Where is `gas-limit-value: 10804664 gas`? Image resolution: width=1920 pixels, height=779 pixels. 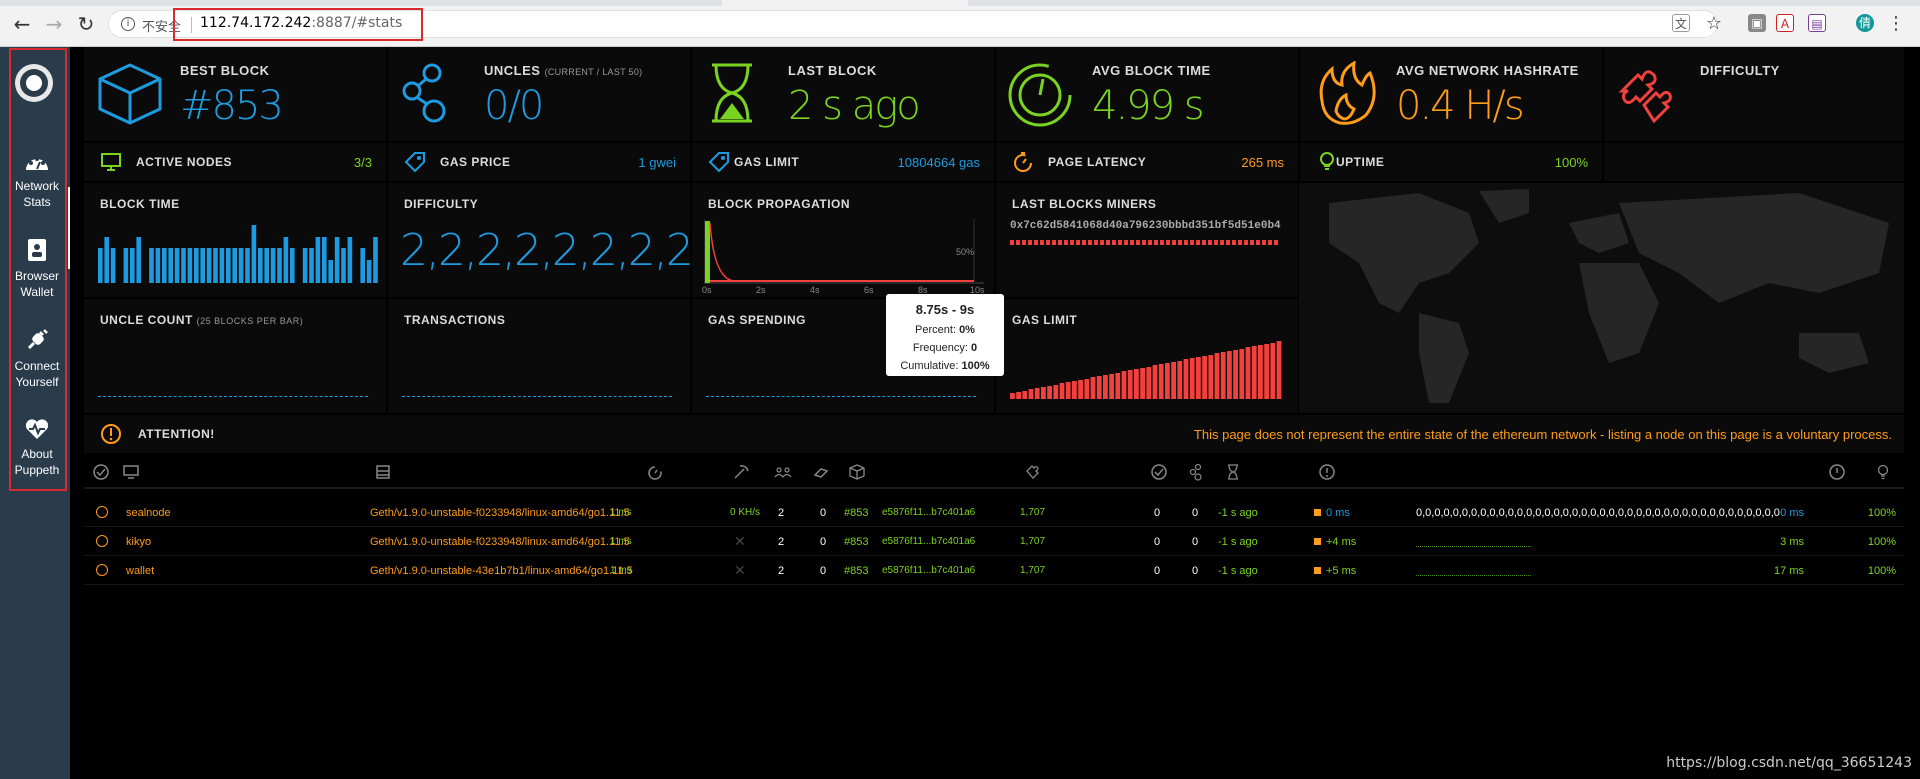
gas-limit-value: 10804664 gas is located at coordinates (938, 162).